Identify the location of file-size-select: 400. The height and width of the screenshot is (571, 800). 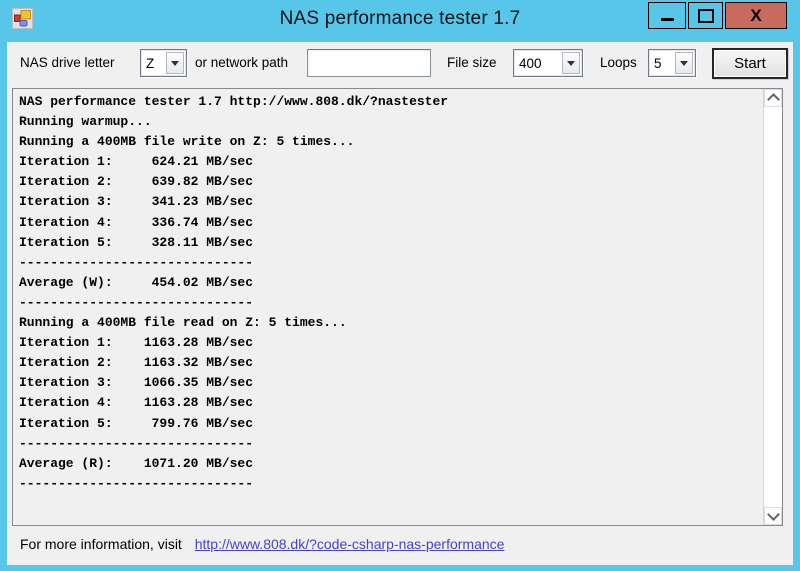
(548, 63).